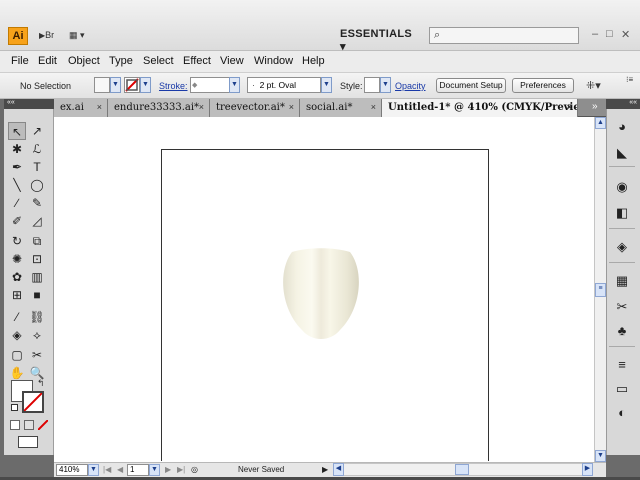 This screenshot has width=640, height=480. Describe the element at coordinates (600, 456) in the screenshot. I see `scroll-down-arrow: ▼` at that location.